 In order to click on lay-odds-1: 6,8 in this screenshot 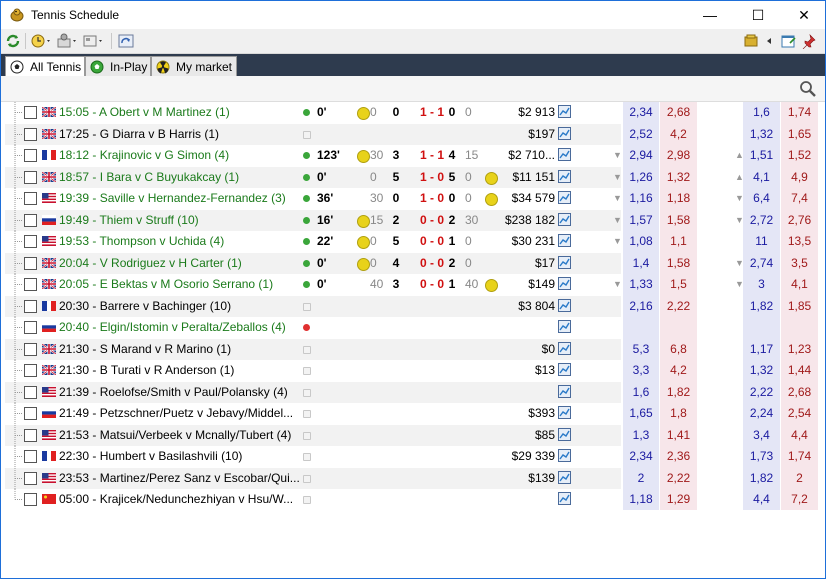, I will do `click(678, 349)`.